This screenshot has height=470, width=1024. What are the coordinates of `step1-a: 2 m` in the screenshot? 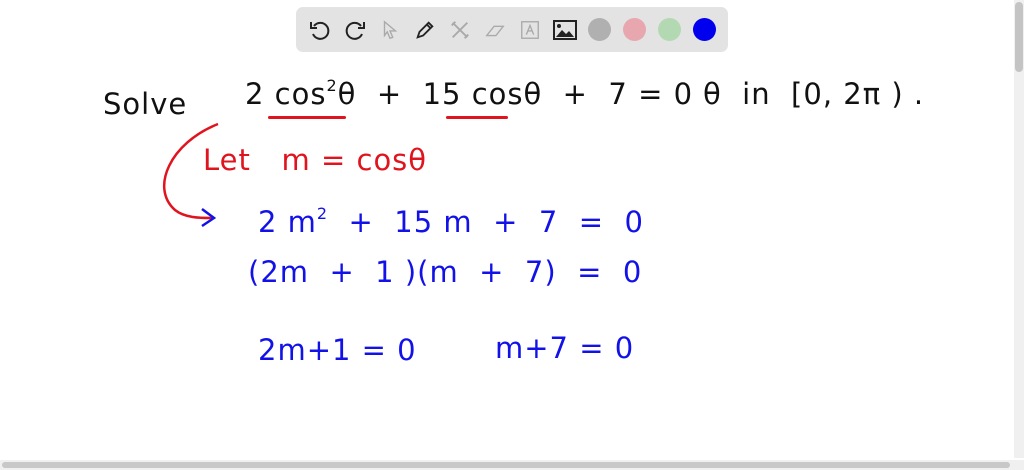 It's located at (287, 222).